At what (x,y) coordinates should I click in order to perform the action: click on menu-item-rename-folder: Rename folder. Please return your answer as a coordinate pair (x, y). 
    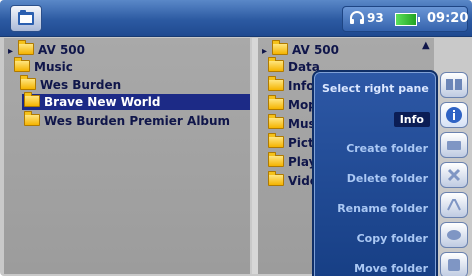
    Looking at the image, I should click on (382, 208).